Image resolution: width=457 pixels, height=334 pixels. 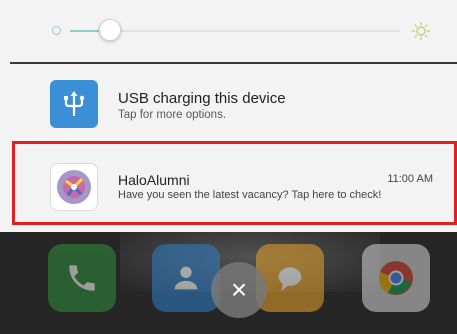 What do you see at coordinates (82, 278) in the screenshot?
I see `phone-icon` at bounding box center [82, 278].